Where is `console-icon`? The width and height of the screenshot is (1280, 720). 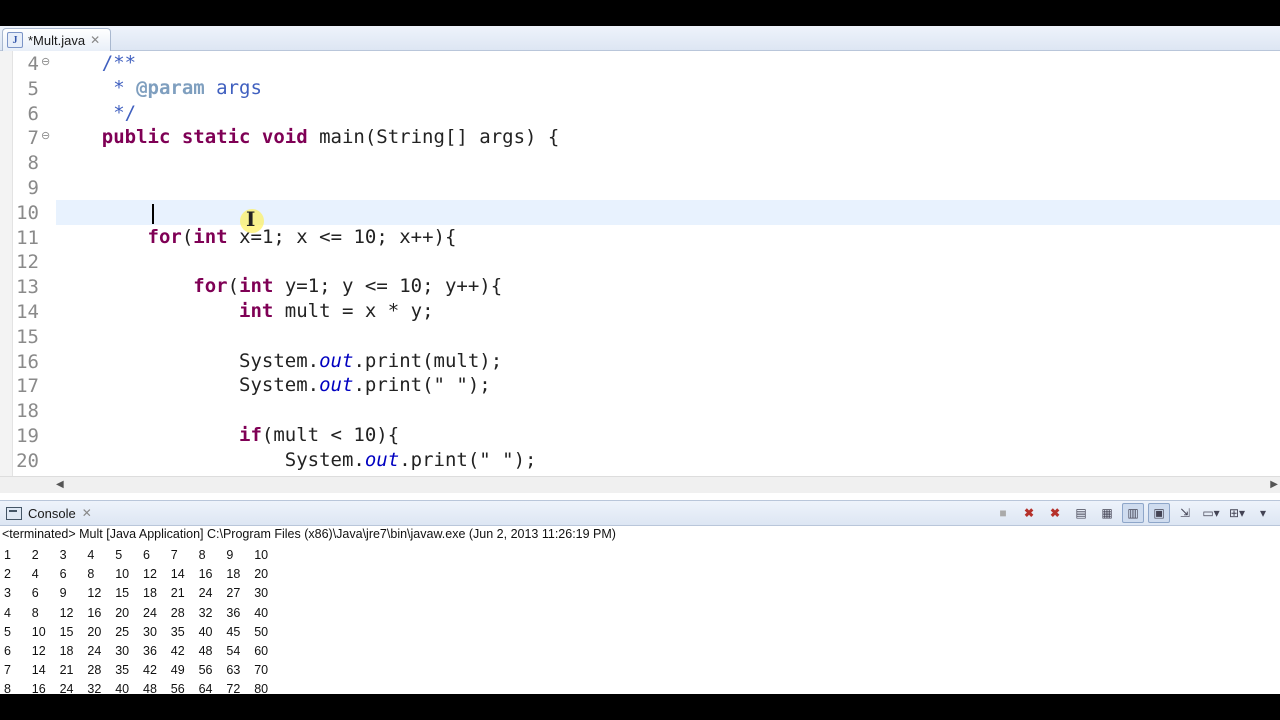
console-icon is located at coordinates (14, 513).